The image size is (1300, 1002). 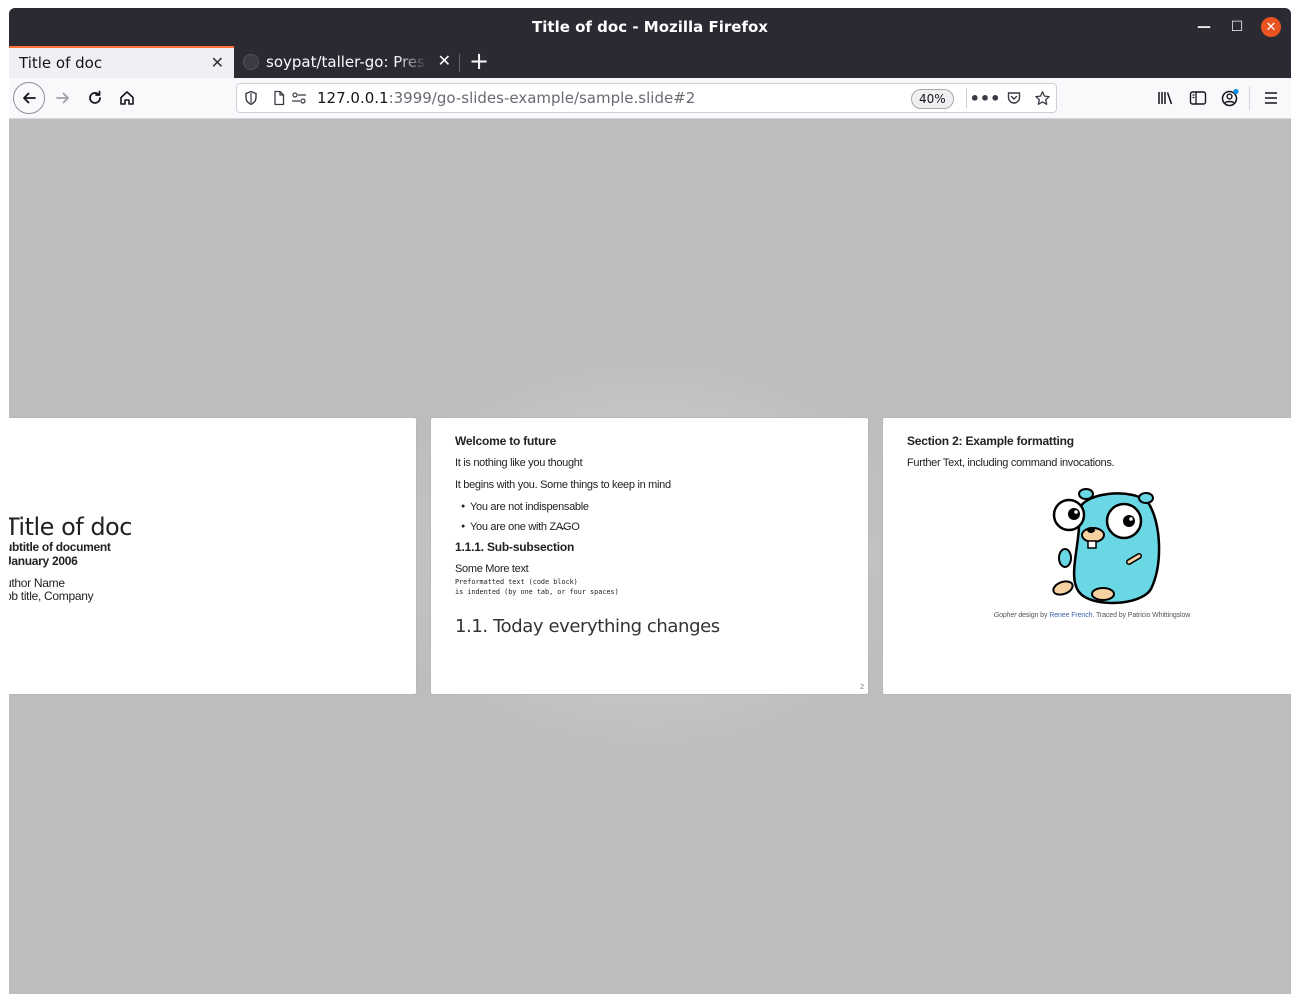 What do you see at coordinates (506, 441) in the screenshot?
I see `slide-heading: Welcome to future` at bounding box center [506, 441].